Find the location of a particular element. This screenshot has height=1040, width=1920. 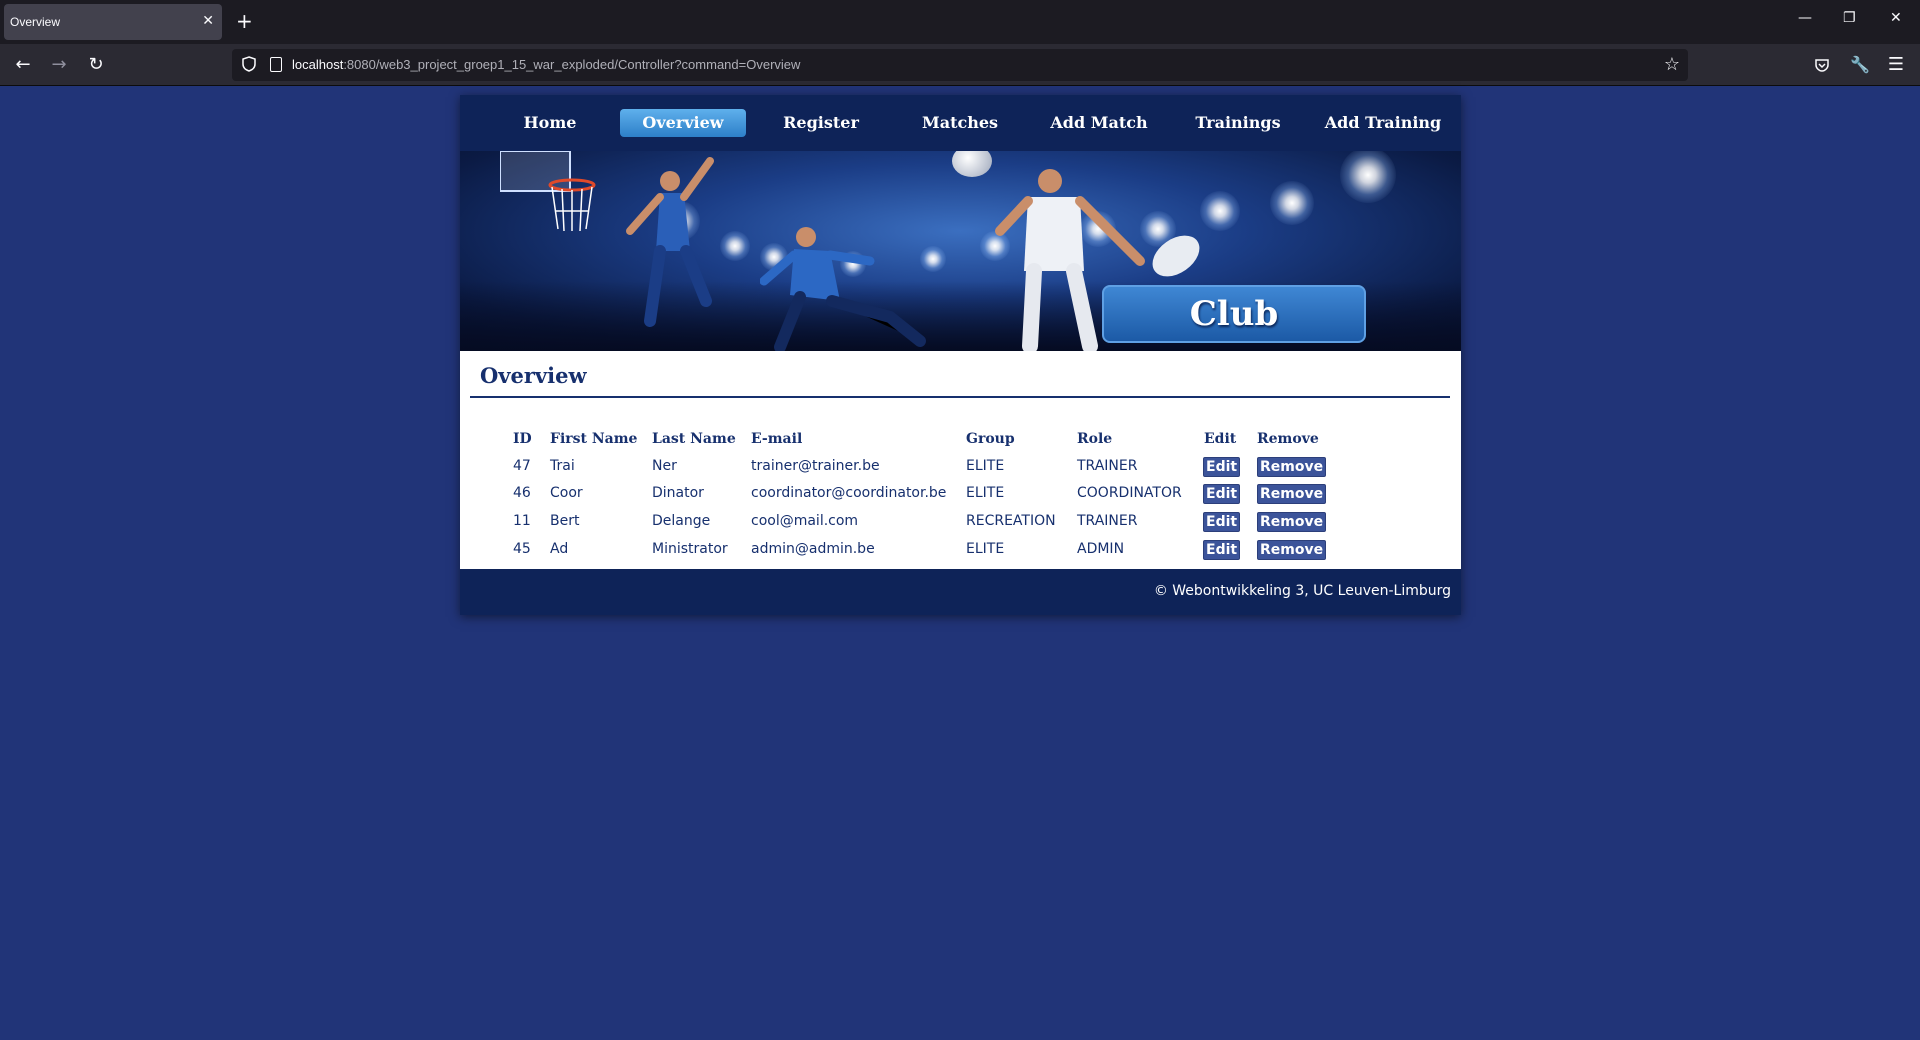

forward-icon: → is located at coordinates (59, 65).